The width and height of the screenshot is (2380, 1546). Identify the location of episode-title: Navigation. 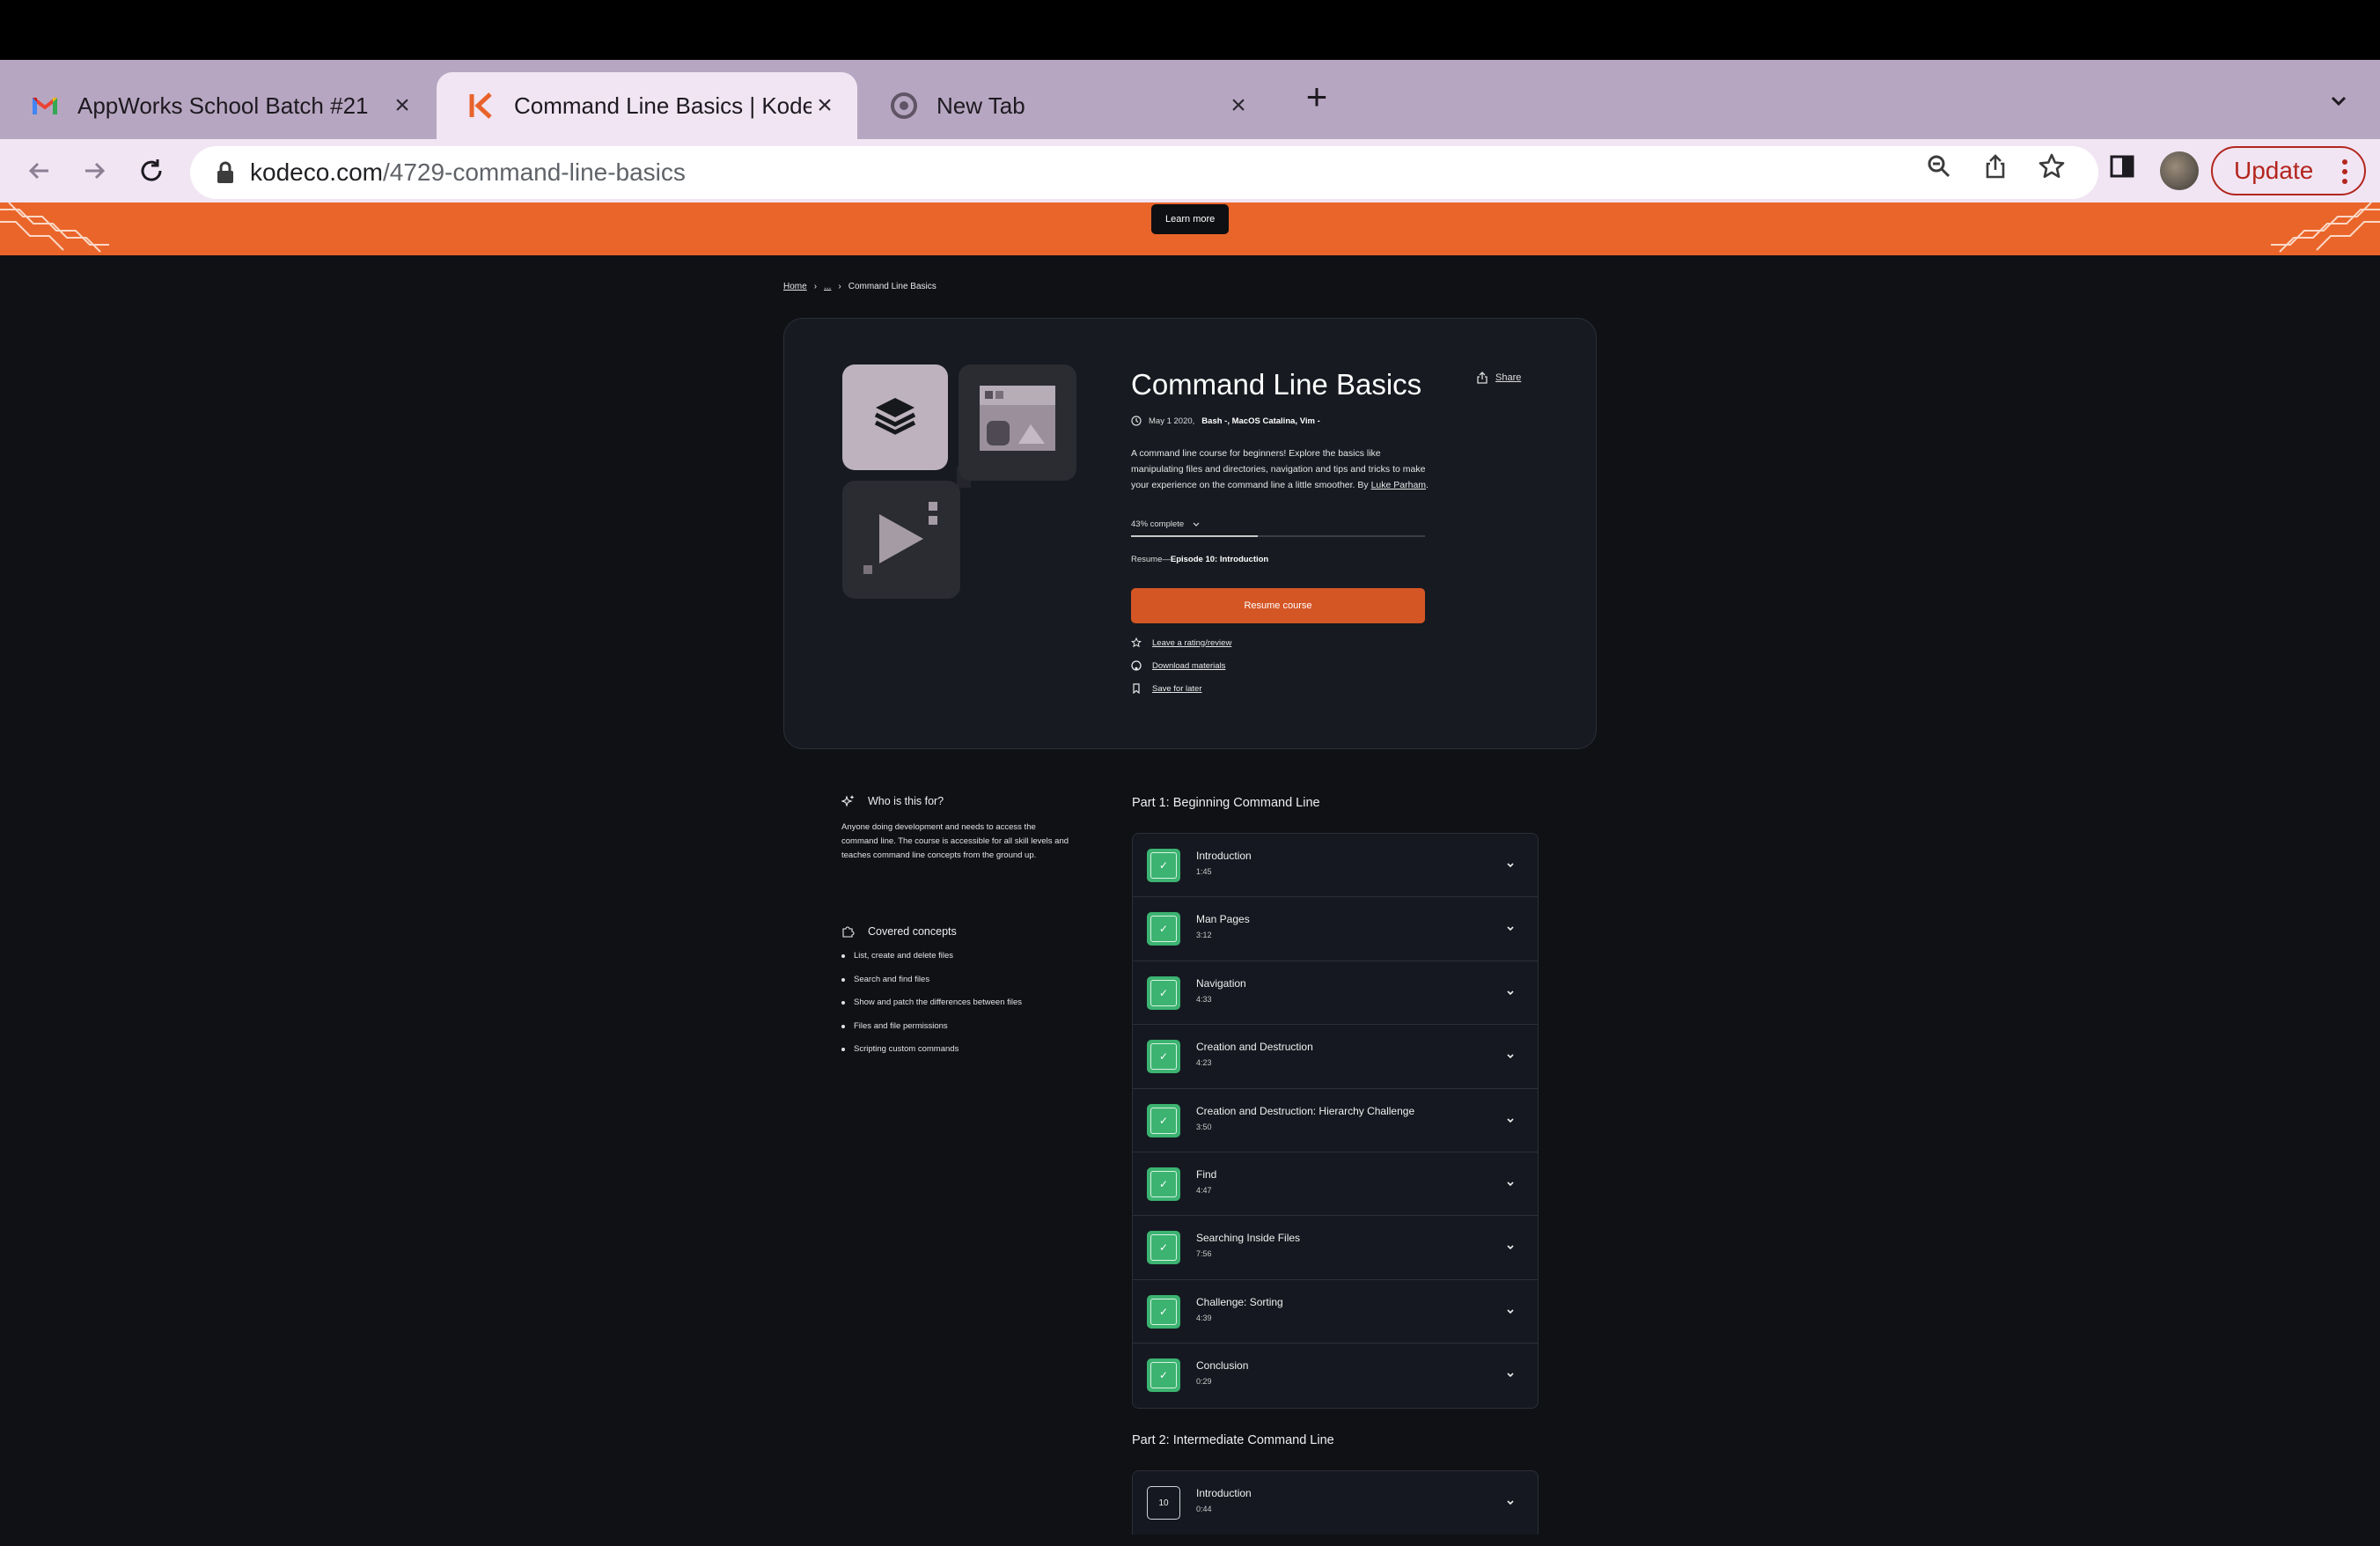
(1221, 983).